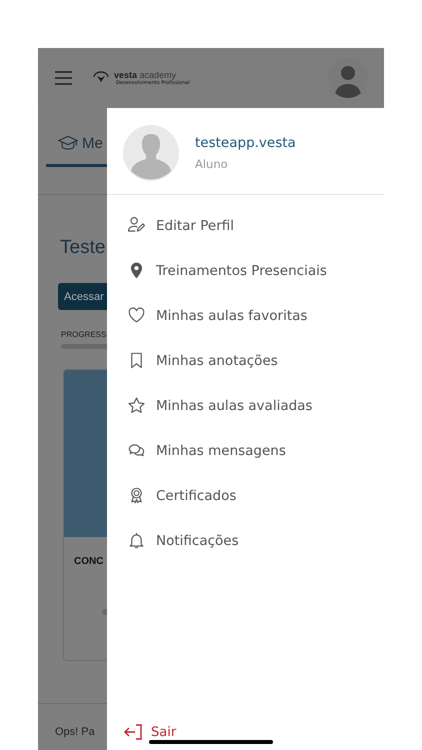 The width and height of the screenshot is (422, 750). I want to click on card-title: CONC, so click(89, 561).